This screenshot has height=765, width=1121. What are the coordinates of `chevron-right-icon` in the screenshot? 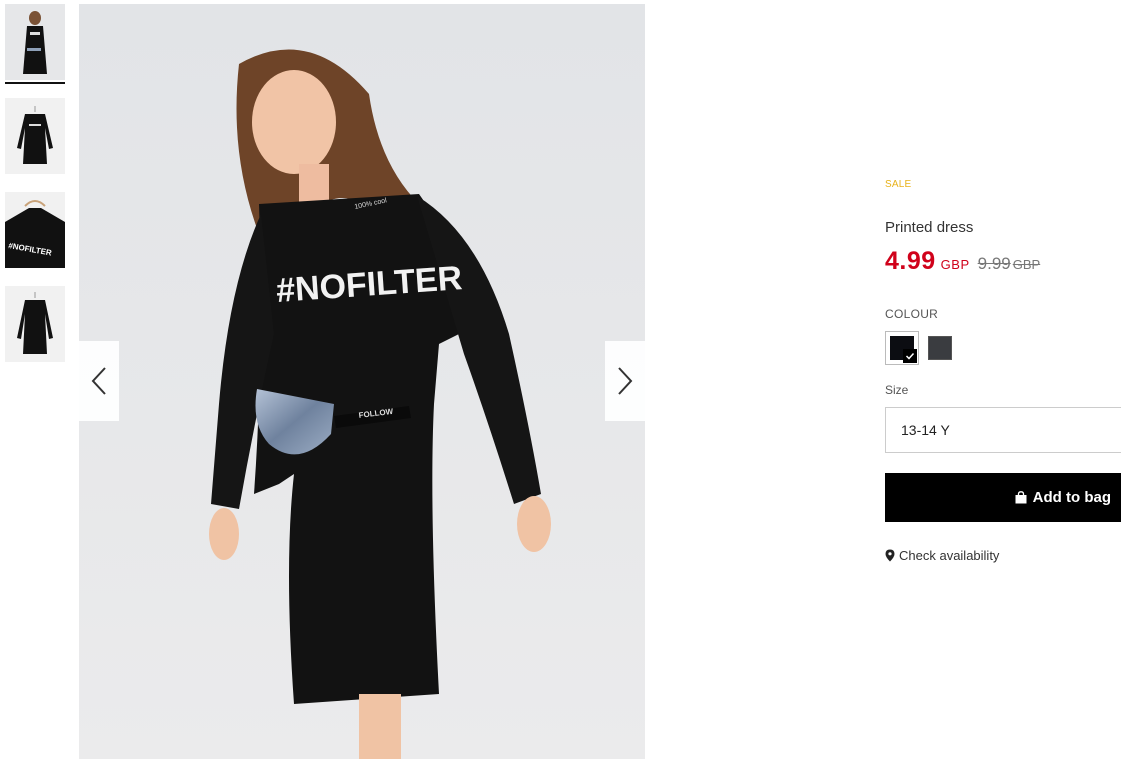 It's located at (625, 381).